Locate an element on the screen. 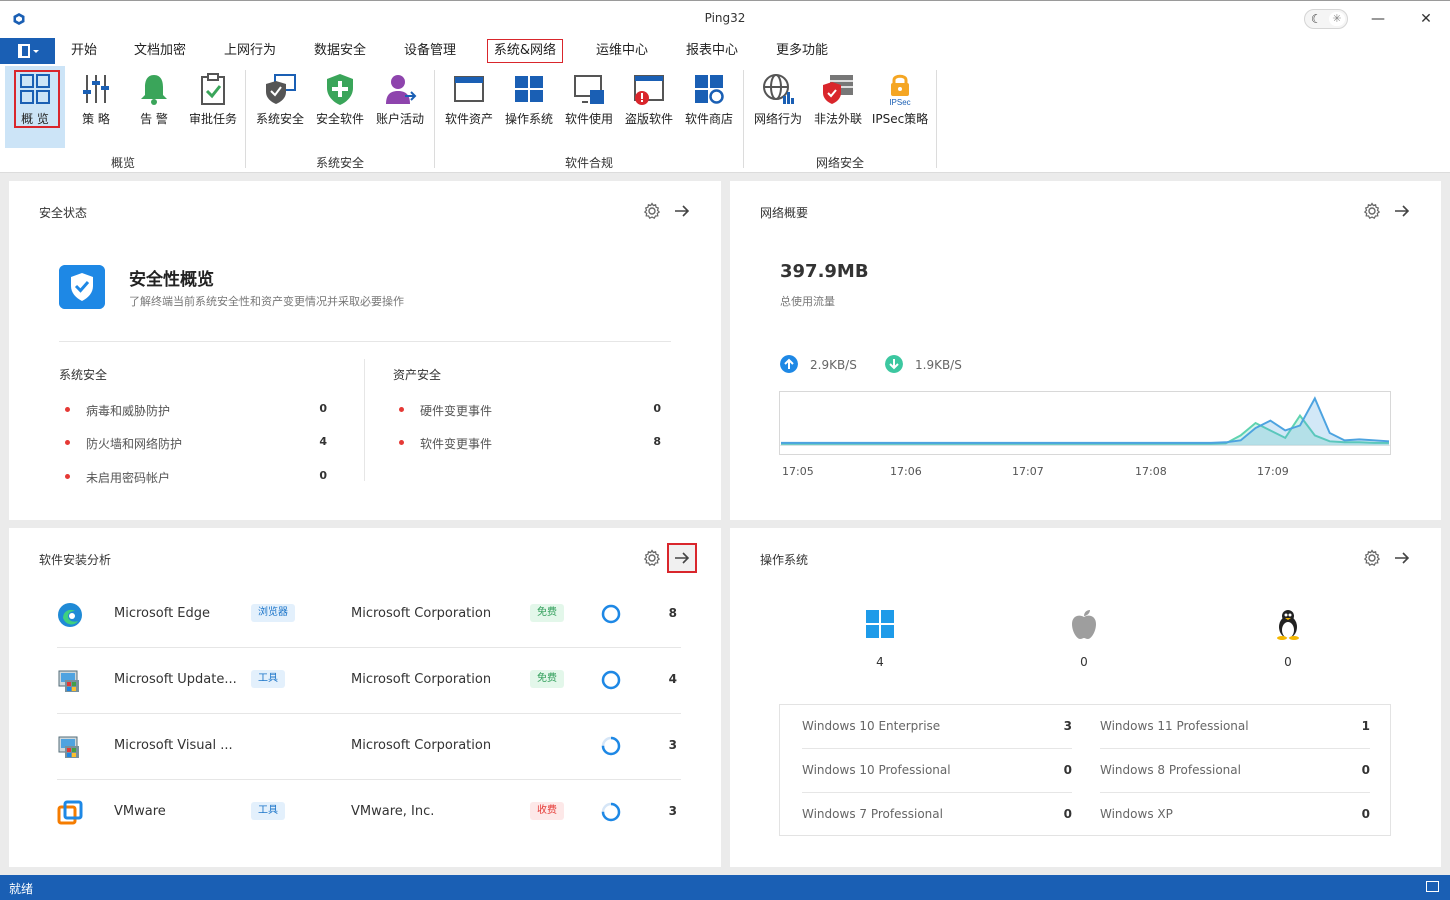  upload-speed-value: 2.9KB/S is located at coordinates (833, 365).